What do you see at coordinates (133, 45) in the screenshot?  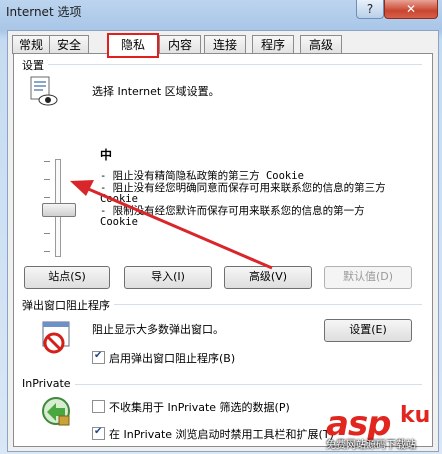 I see `tab-privacy: 隐私` at bounding box center [133, 45].